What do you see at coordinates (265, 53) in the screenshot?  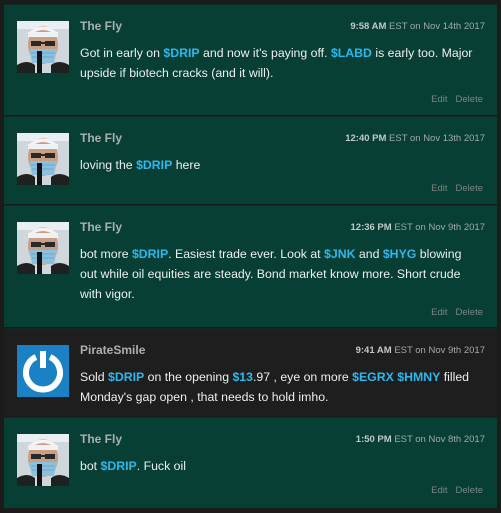 I see `message-text: and now it's paying off.` at bounding box center [265, 53].